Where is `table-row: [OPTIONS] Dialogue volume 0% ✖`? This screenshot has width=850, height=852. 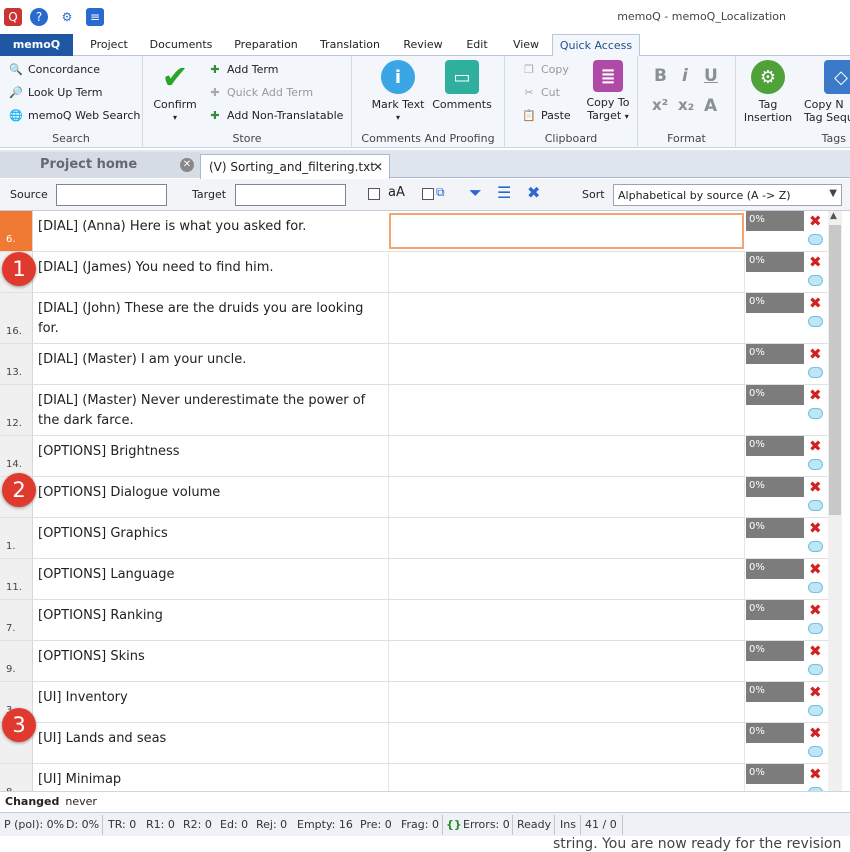
table-row: [OPTIONS] Dialogue volume 0% ✖ is located at coordinates (414, 497).